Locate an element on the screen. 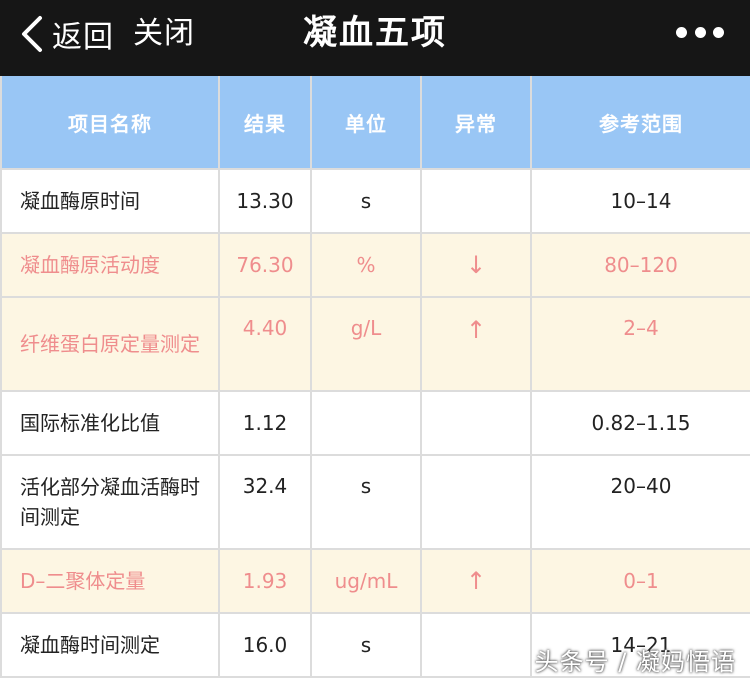 This screenshot has height=685, width=750. header-reference-range: 参考范围 is located at coordinates (640, 123).